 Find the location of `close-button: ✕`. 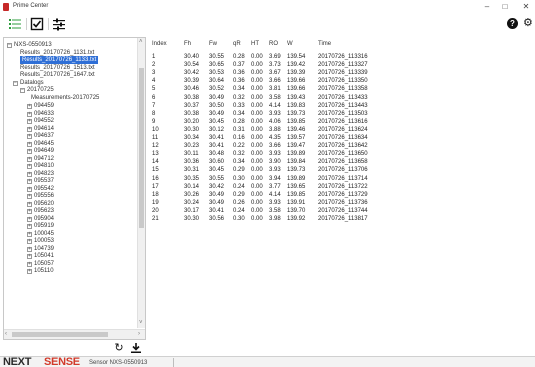

close-button: ✕ is located at coordinates (526, 7).